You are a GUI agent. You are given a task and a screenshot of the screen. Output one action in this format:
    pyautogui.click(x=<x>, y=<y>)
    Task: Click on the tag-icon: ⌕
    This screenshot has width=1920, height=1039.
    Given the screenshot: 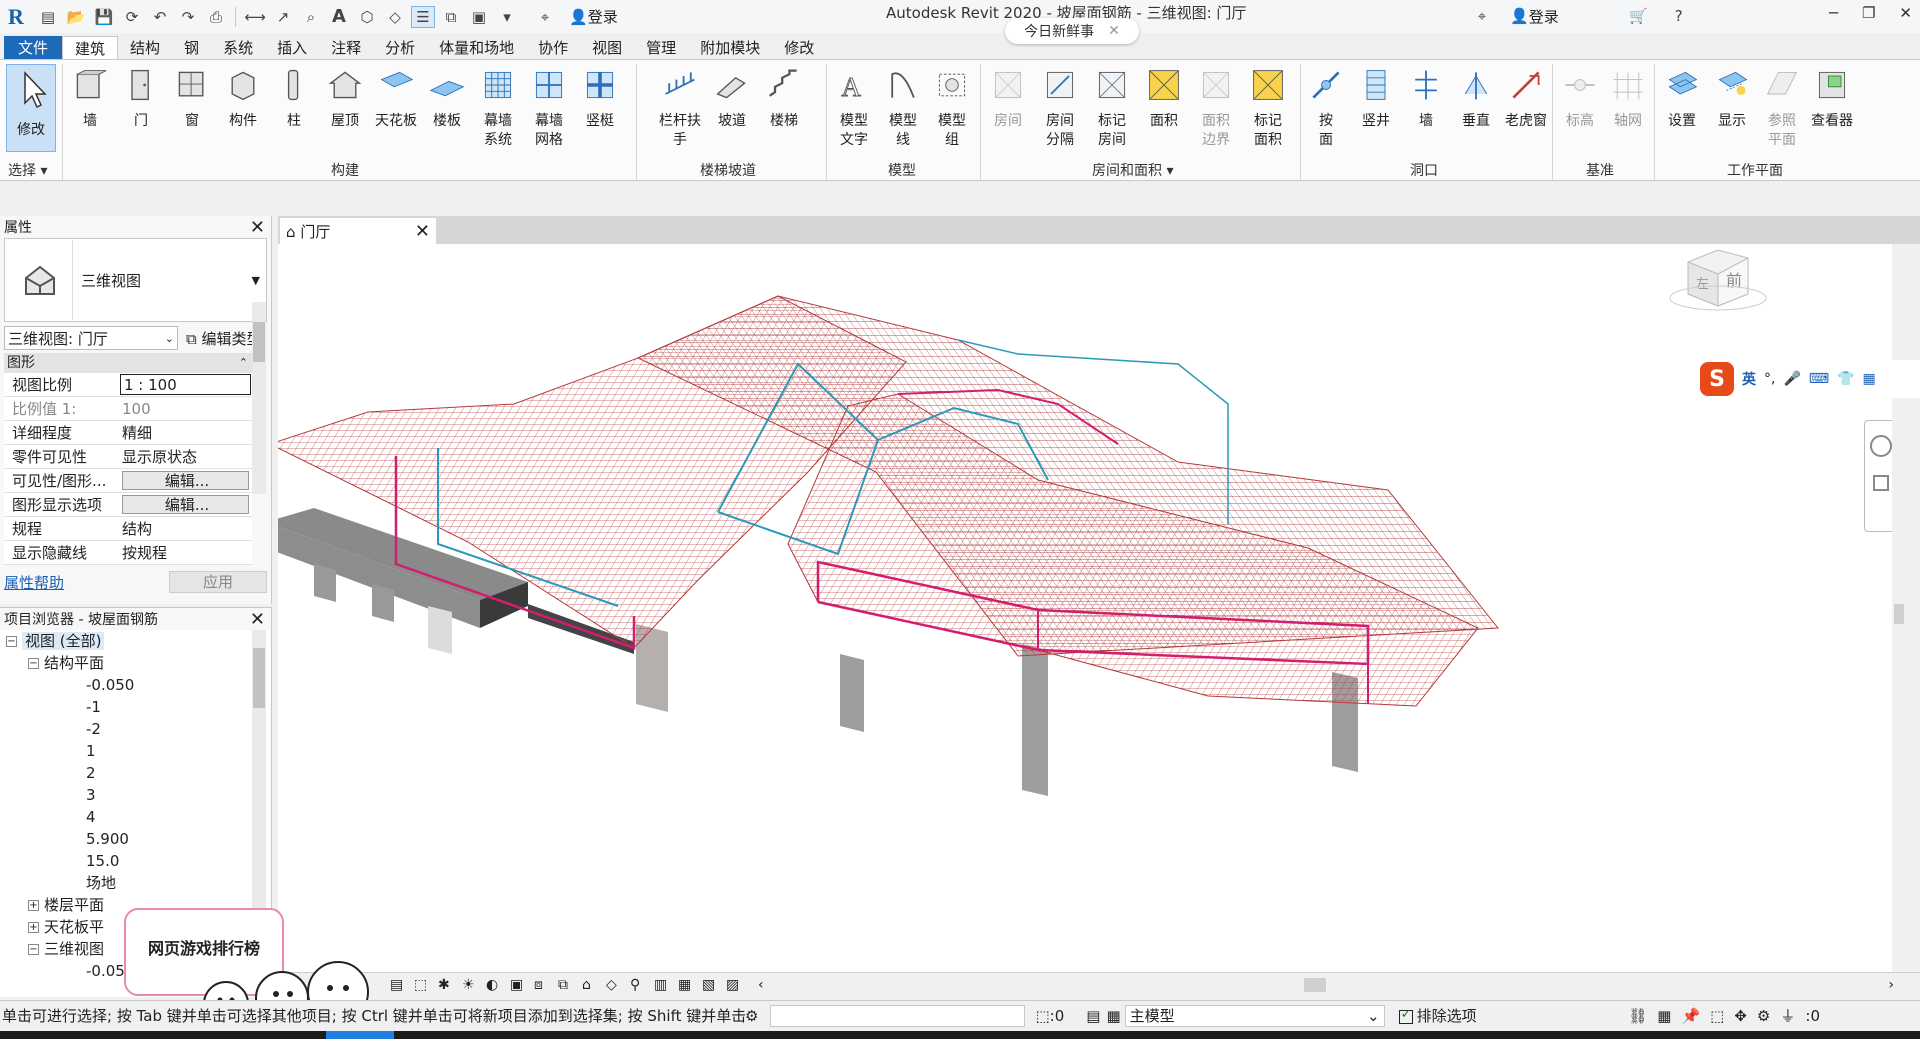 What is the action you would take?
    pyautogui.click(x=311, y=17)
    